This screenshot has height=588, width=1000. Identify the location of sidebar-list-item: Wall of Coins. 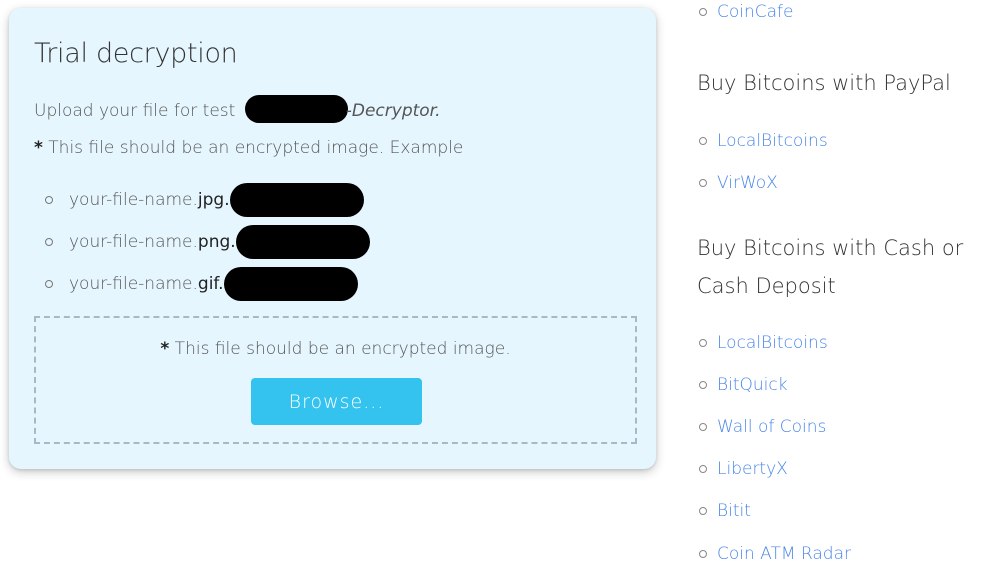
(761, 427).